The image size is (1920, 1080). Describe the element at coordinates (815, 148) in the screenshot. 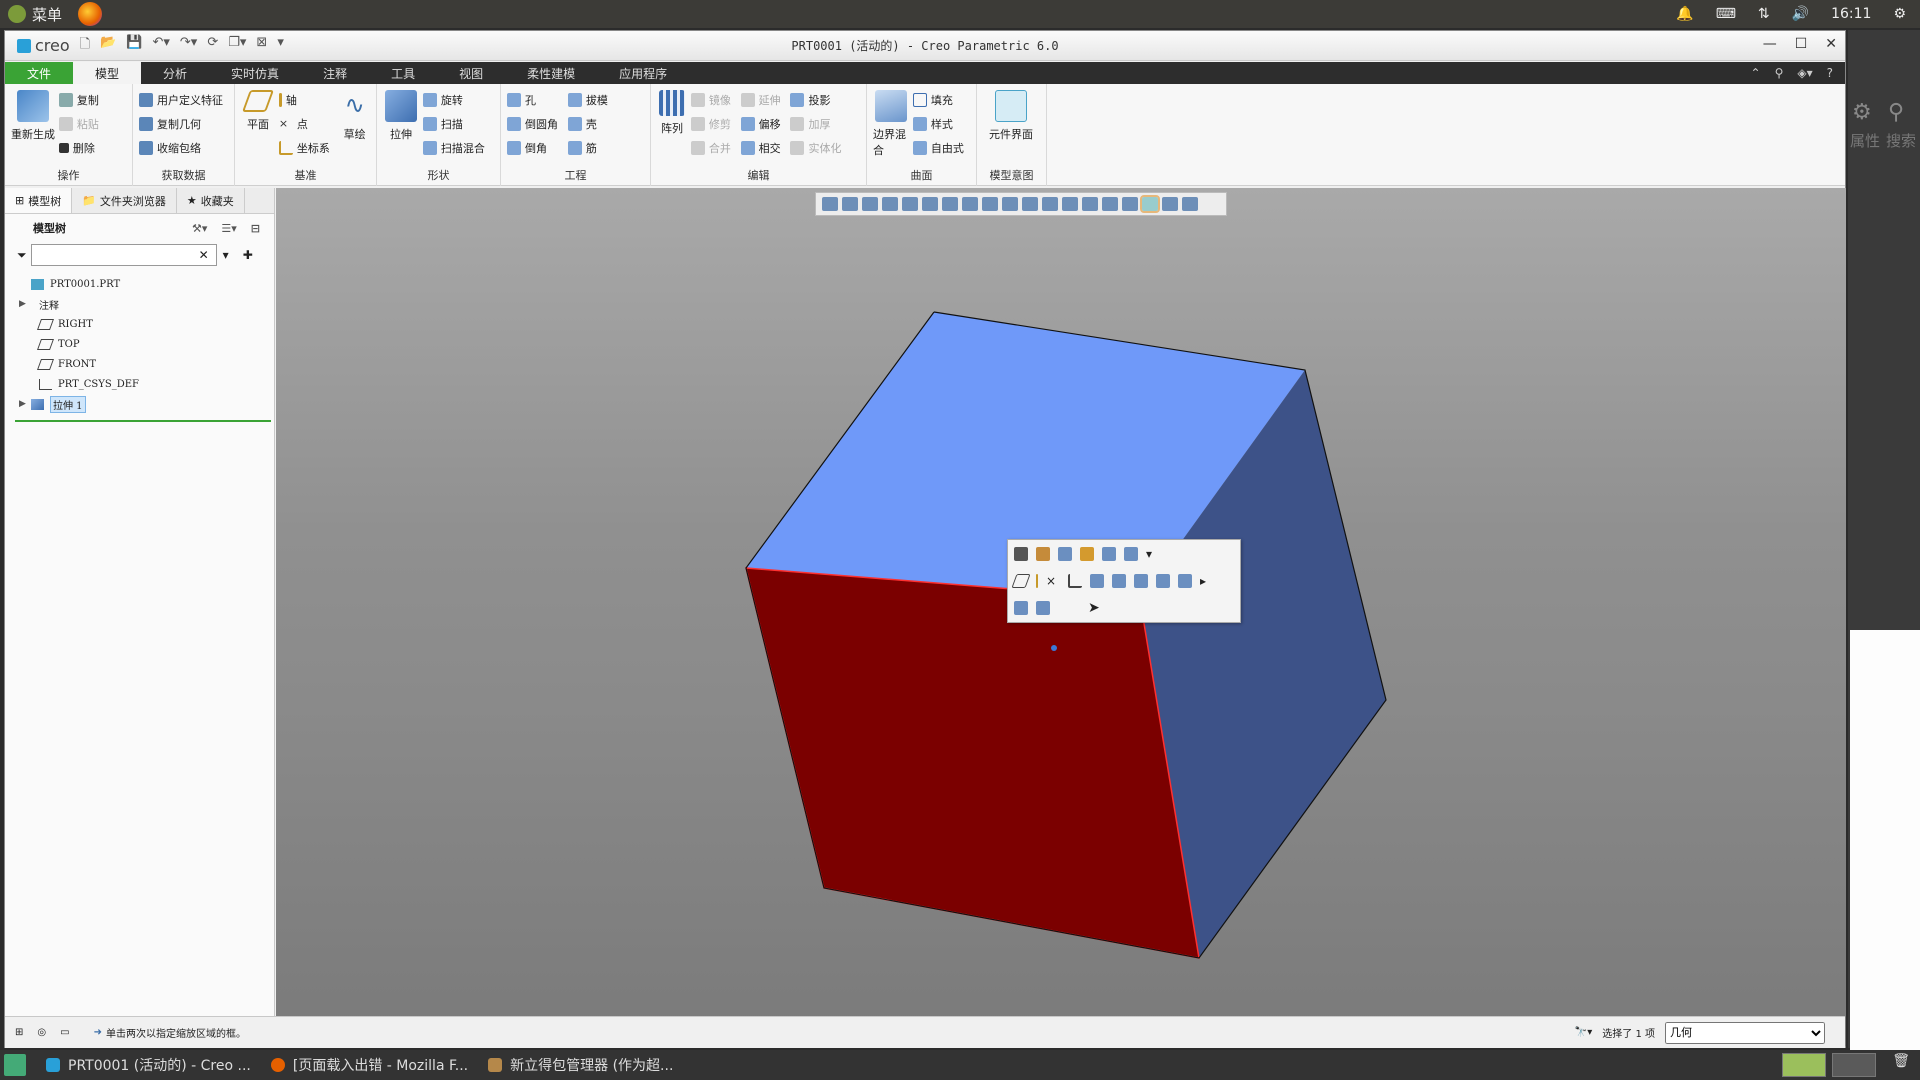

I see `solidify-button: 实体化` at that location.